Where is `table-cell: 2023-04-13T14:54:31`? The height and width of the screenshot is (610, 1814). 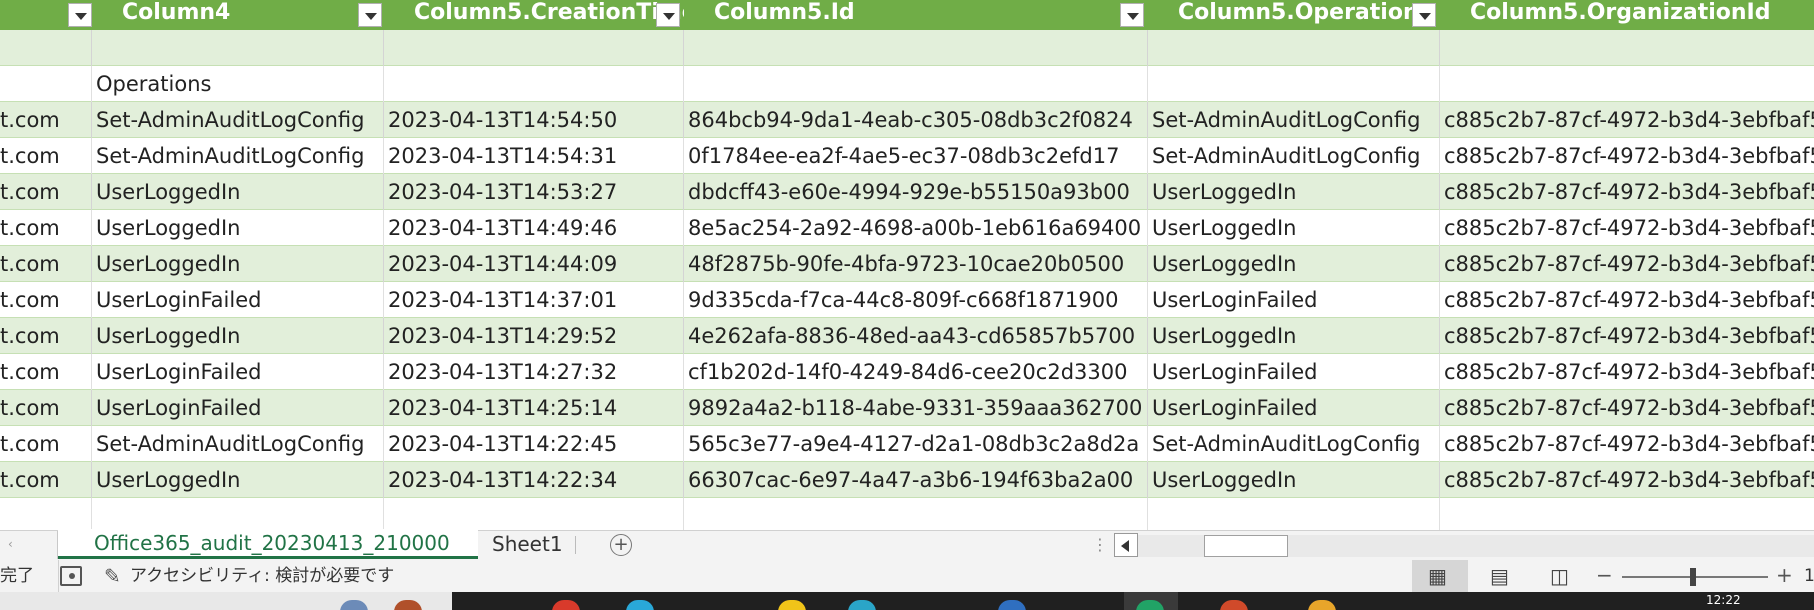 table-cell: 2023-04-13T14:54:31 is located at coordinates (534, 156).